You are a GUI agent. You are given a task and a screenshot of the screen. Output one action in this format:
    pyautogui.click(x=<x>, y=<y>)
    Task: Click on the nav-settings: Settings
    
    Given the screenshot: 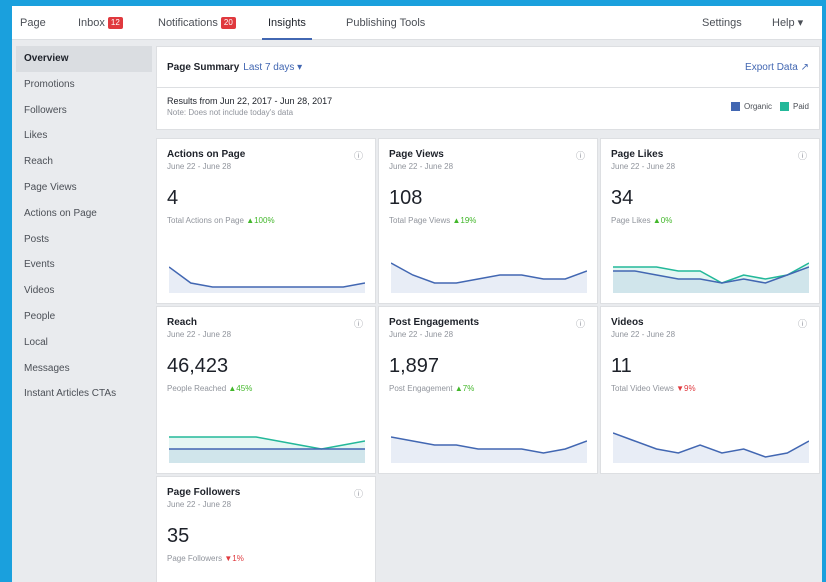 What is the action you would take?
    pyautogui.click(x=722, y=23)
    